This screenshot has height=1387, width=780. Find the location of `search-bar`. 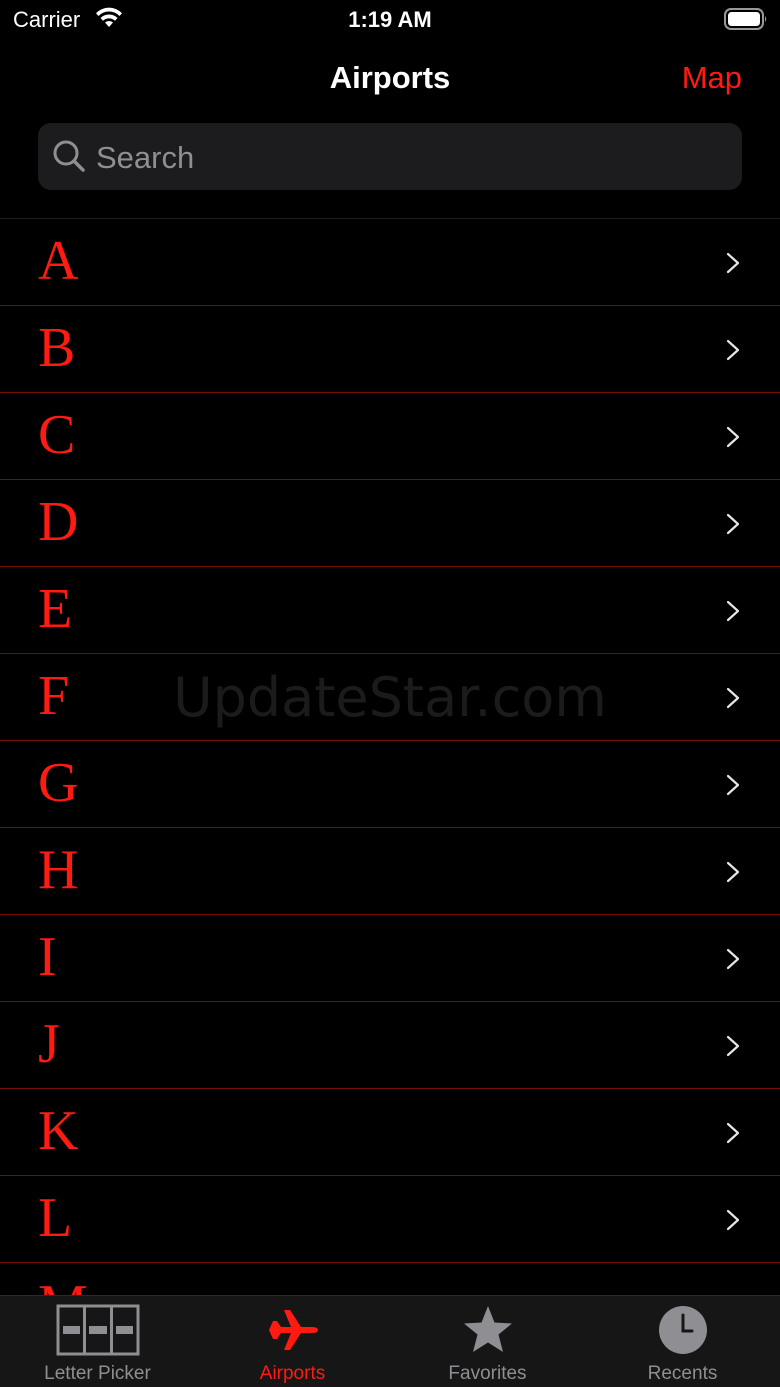

search-bar is located at coordinates (390, 157).